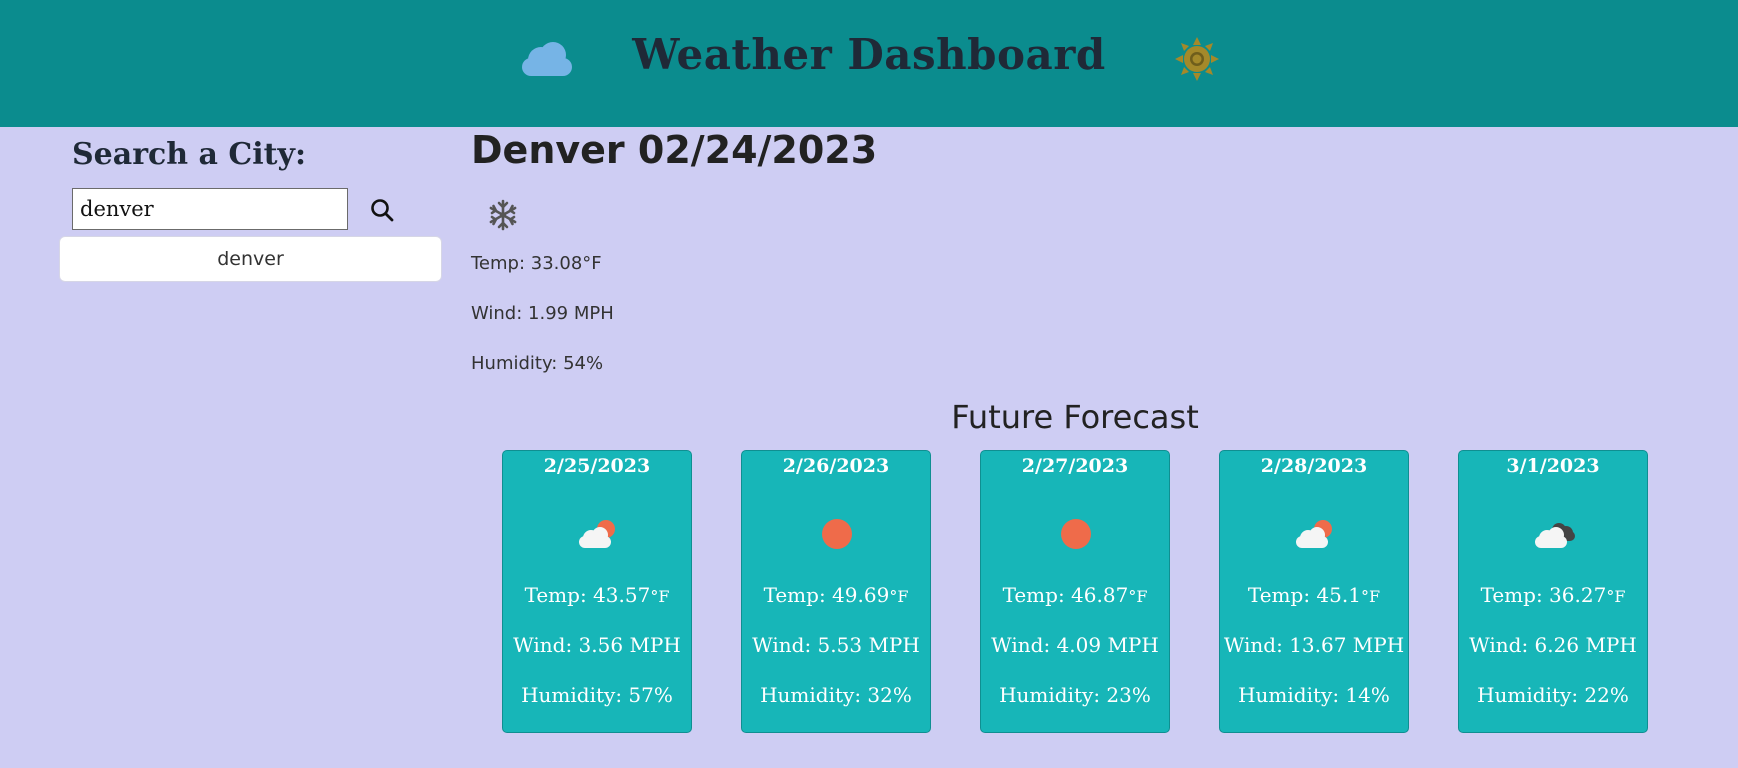 This screenshot has width=1738, height=768. Describe the element at coordinates (1197, 59) in the screenshot. I see `sun-icon` at that location.